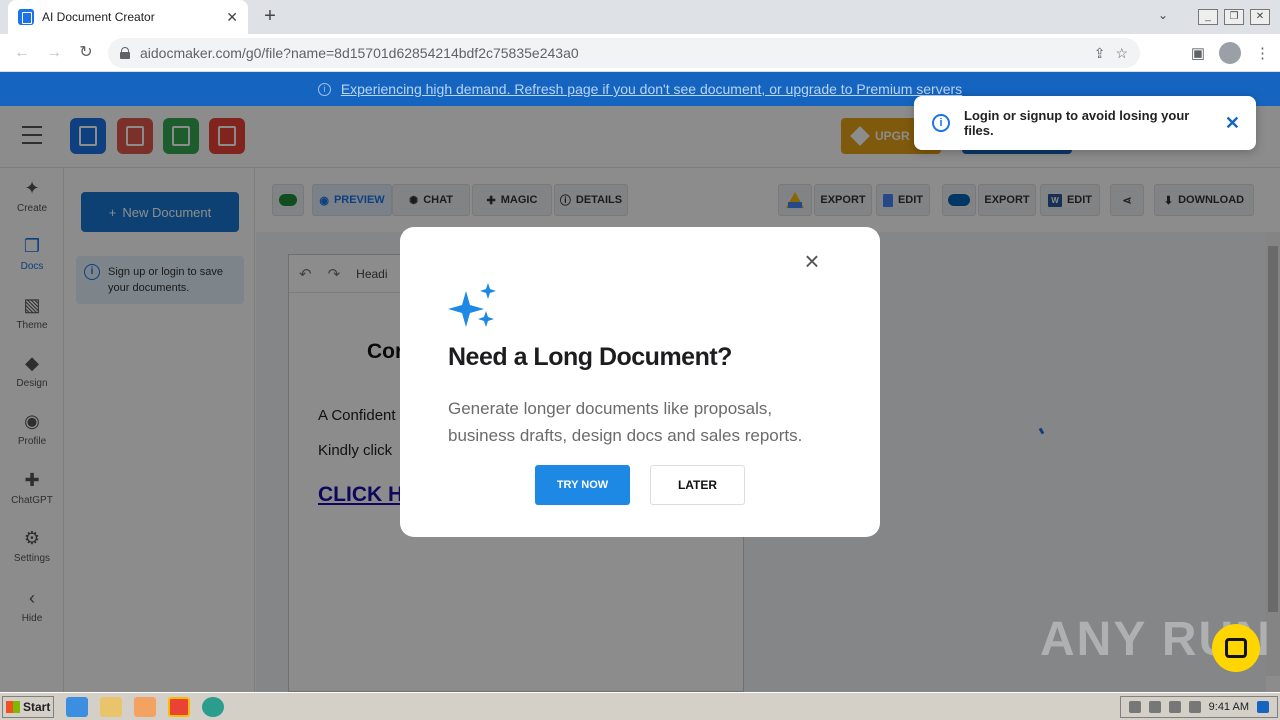  I want to click on docs-favicon-icon, so click(26, 17).